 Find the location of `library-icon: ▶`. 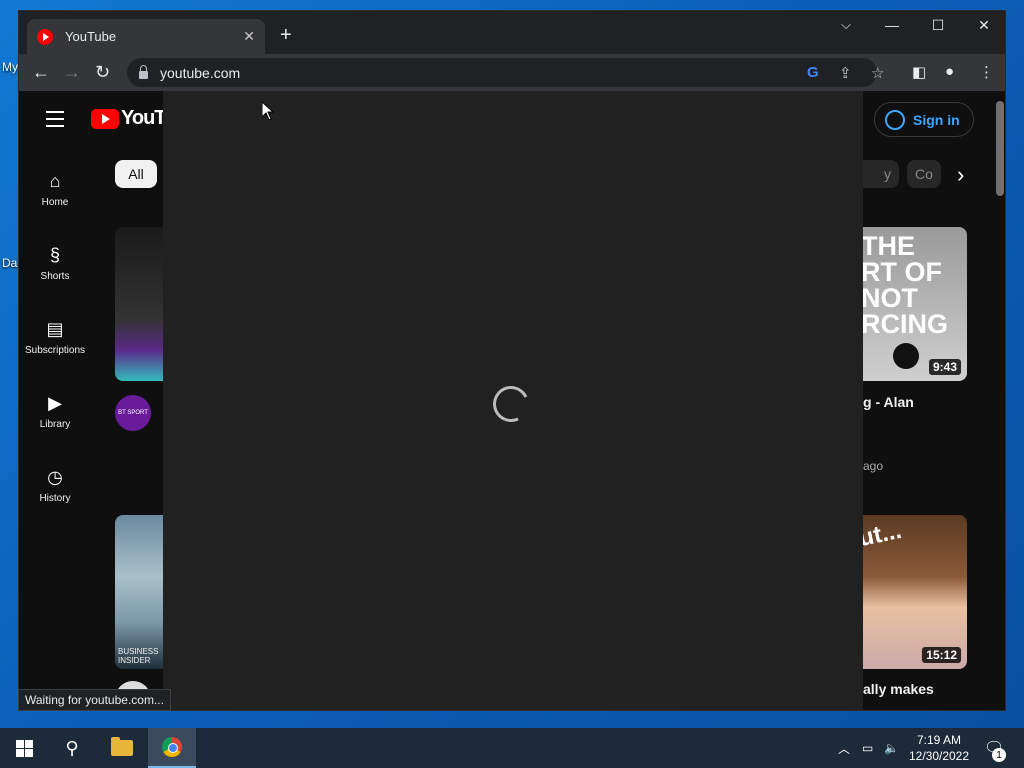

library-icon: ▶ is located at coordinates (55, 403).